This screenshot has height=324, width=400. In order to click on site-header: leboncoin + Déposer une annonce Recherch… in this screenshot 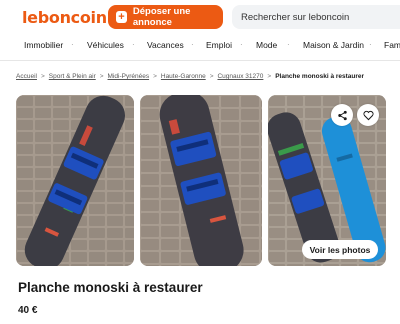, I will do `click(200, 17)`.